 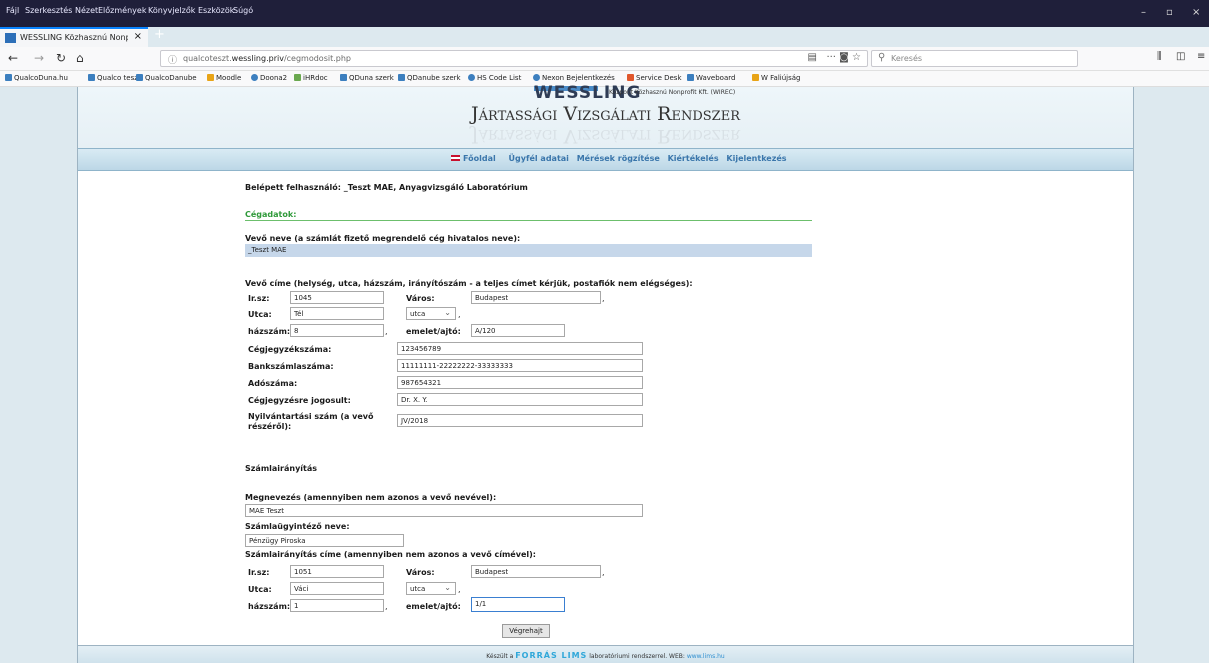 I want to click on varos-label: Város:, so click(x=420, y=298).